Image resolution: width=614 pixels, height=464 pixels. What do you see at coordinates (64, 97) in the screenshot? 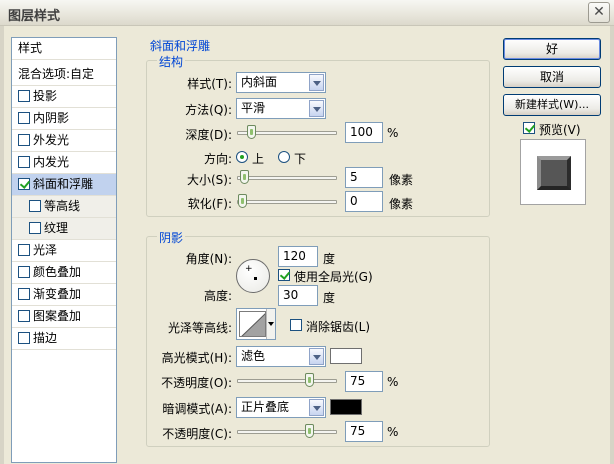
I see `style-list-item: 投影` at bounding box center [64, 97].